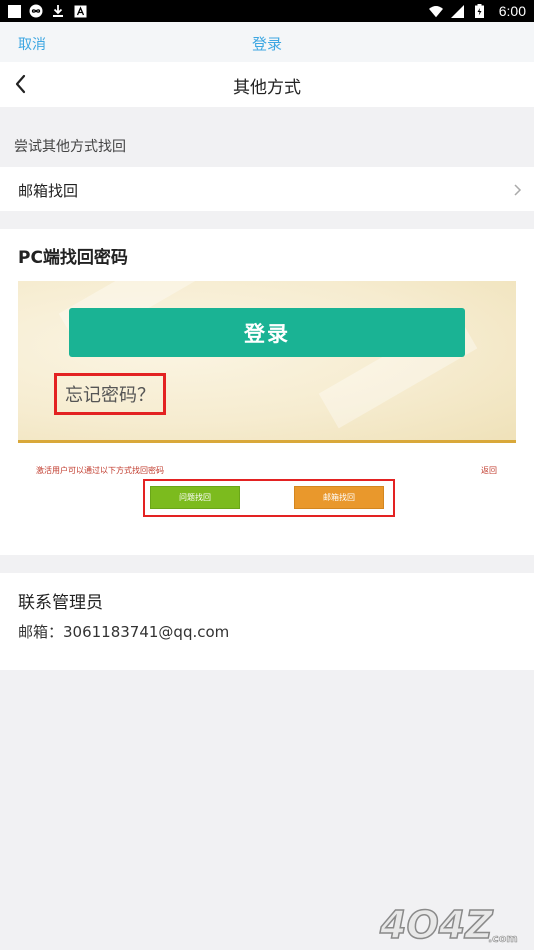 This screenshot has width=534, height=950. I want to click on status-right-icons: 6:00, so click(477, 11).